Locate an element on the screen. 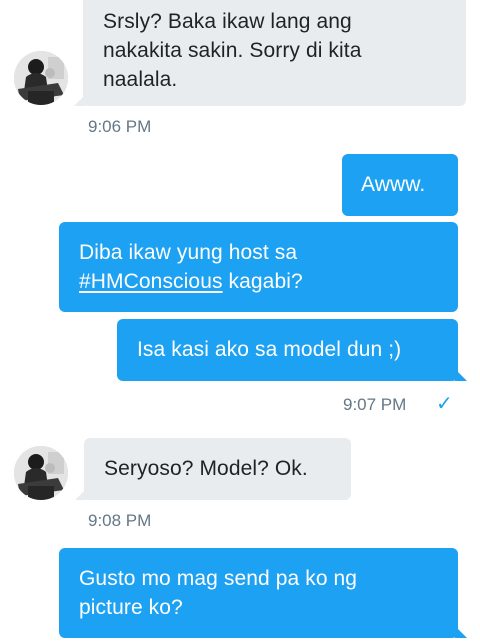 The height and width of the screenshot is (643, 480). message-text-part: kagabi? is located at coordinates (262, 281).